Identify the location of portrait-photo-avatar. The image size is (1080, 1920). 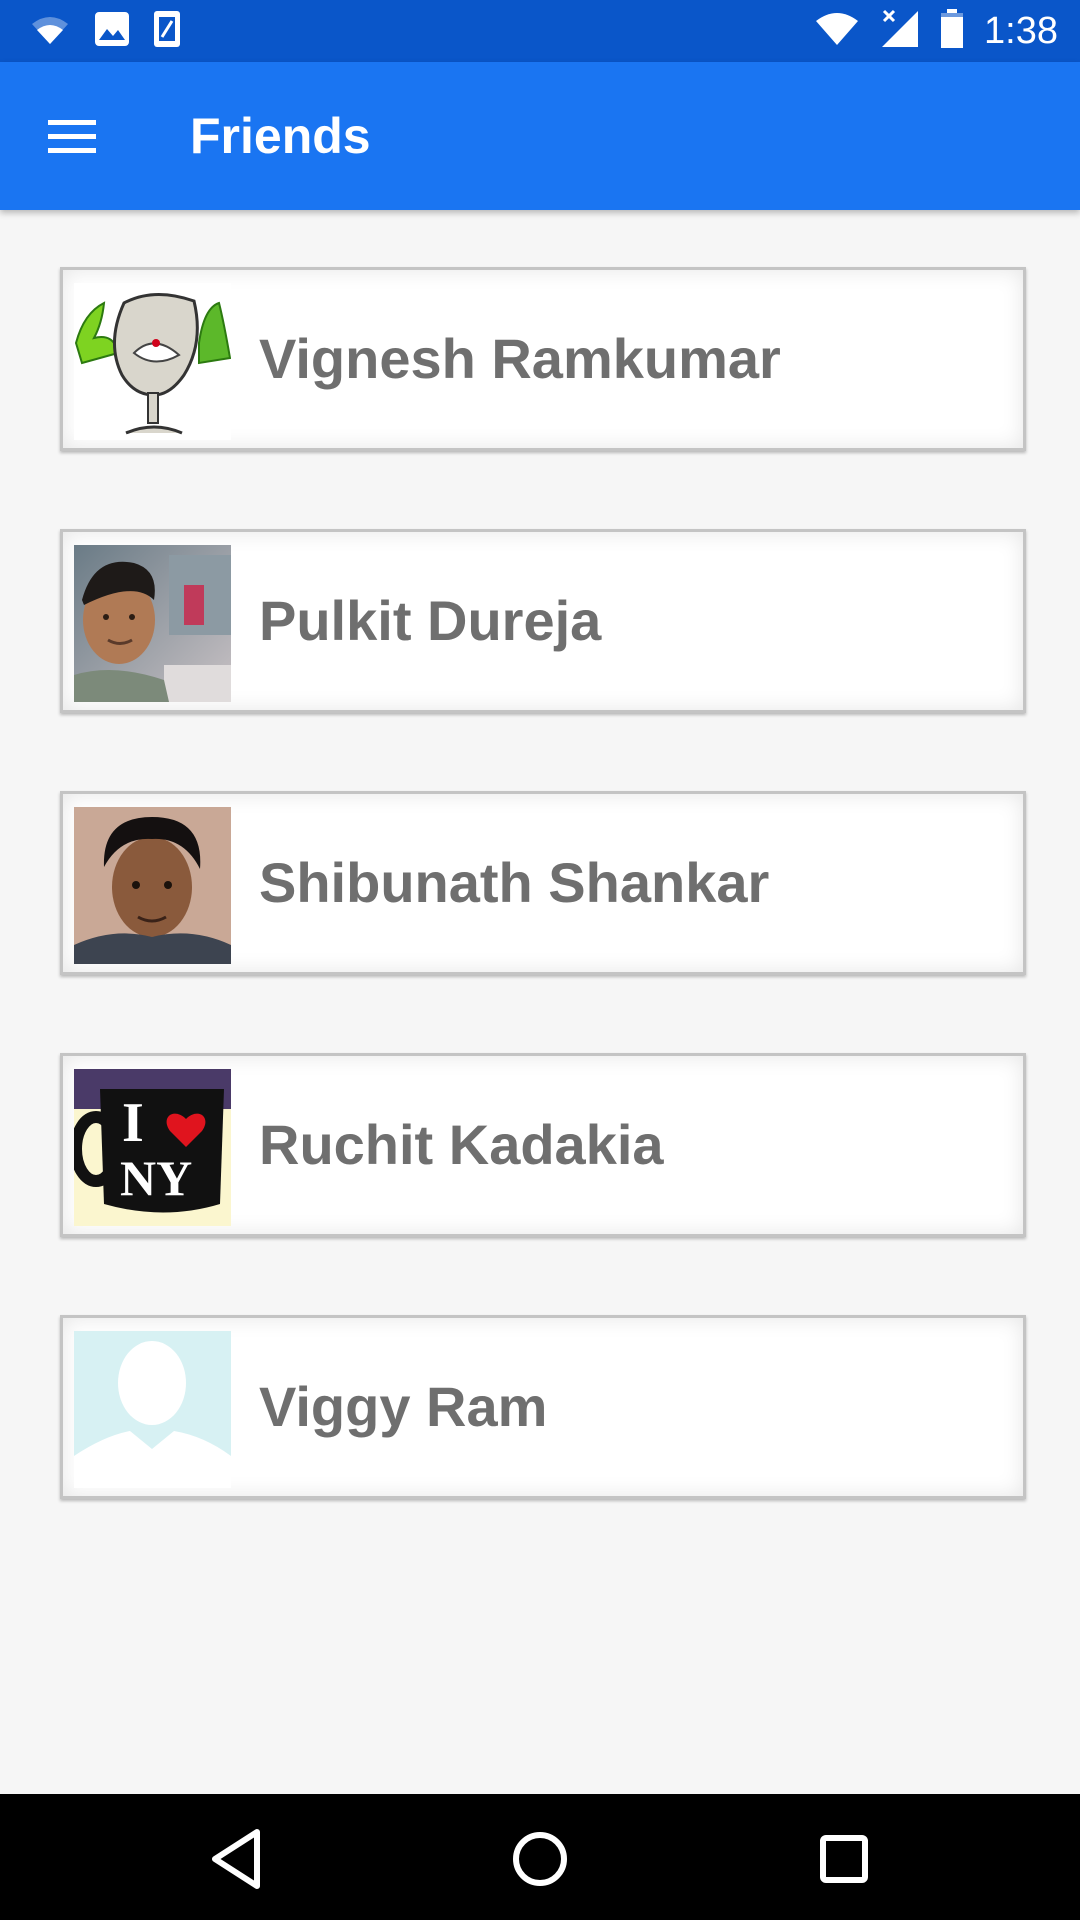
(152, 885).